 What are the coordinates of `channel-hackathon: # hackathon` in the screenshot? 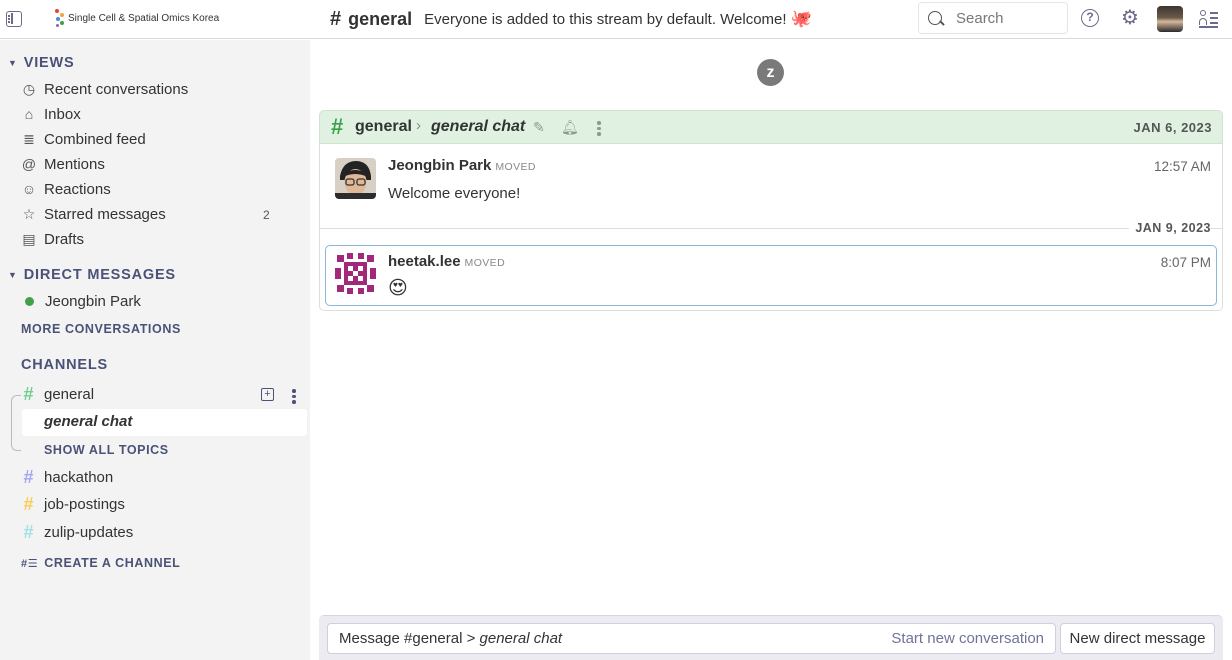 It's located at (67, 477).